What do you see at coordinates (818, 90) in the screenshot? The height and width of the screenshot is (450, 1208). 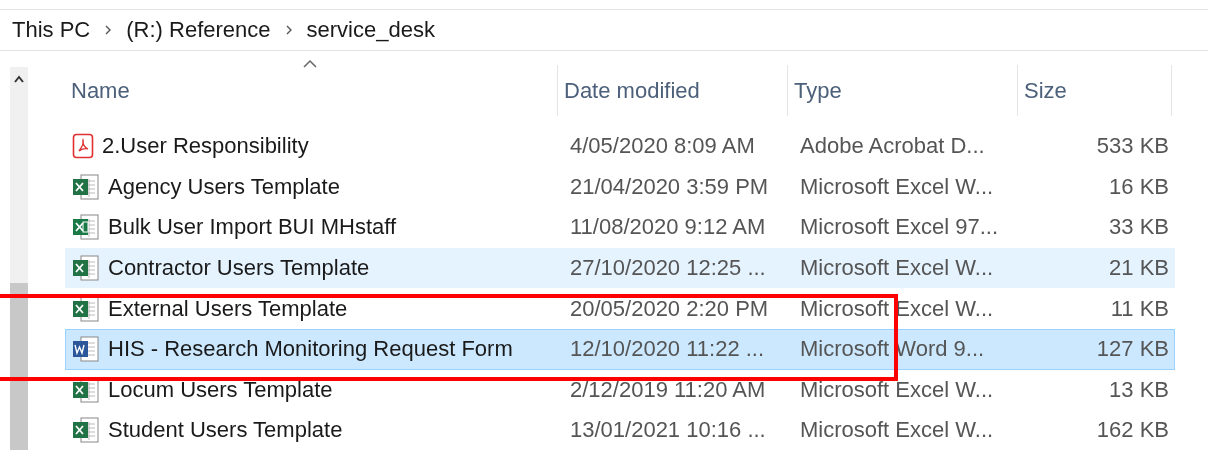 I see `column-header: Type` at bounding box center [818, 90].